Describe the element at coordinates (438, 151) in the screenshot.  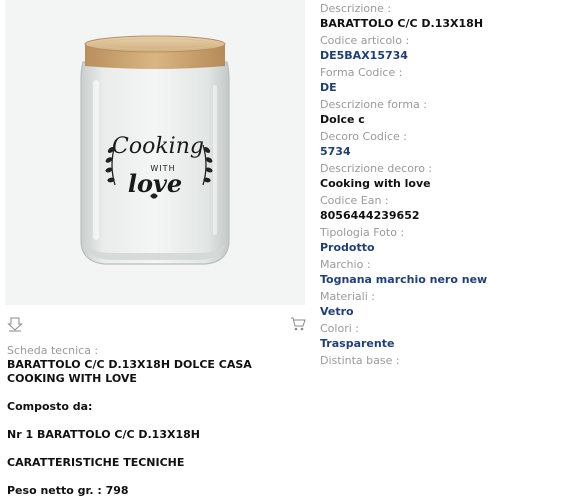
I see `property-value: 5734` at that location.